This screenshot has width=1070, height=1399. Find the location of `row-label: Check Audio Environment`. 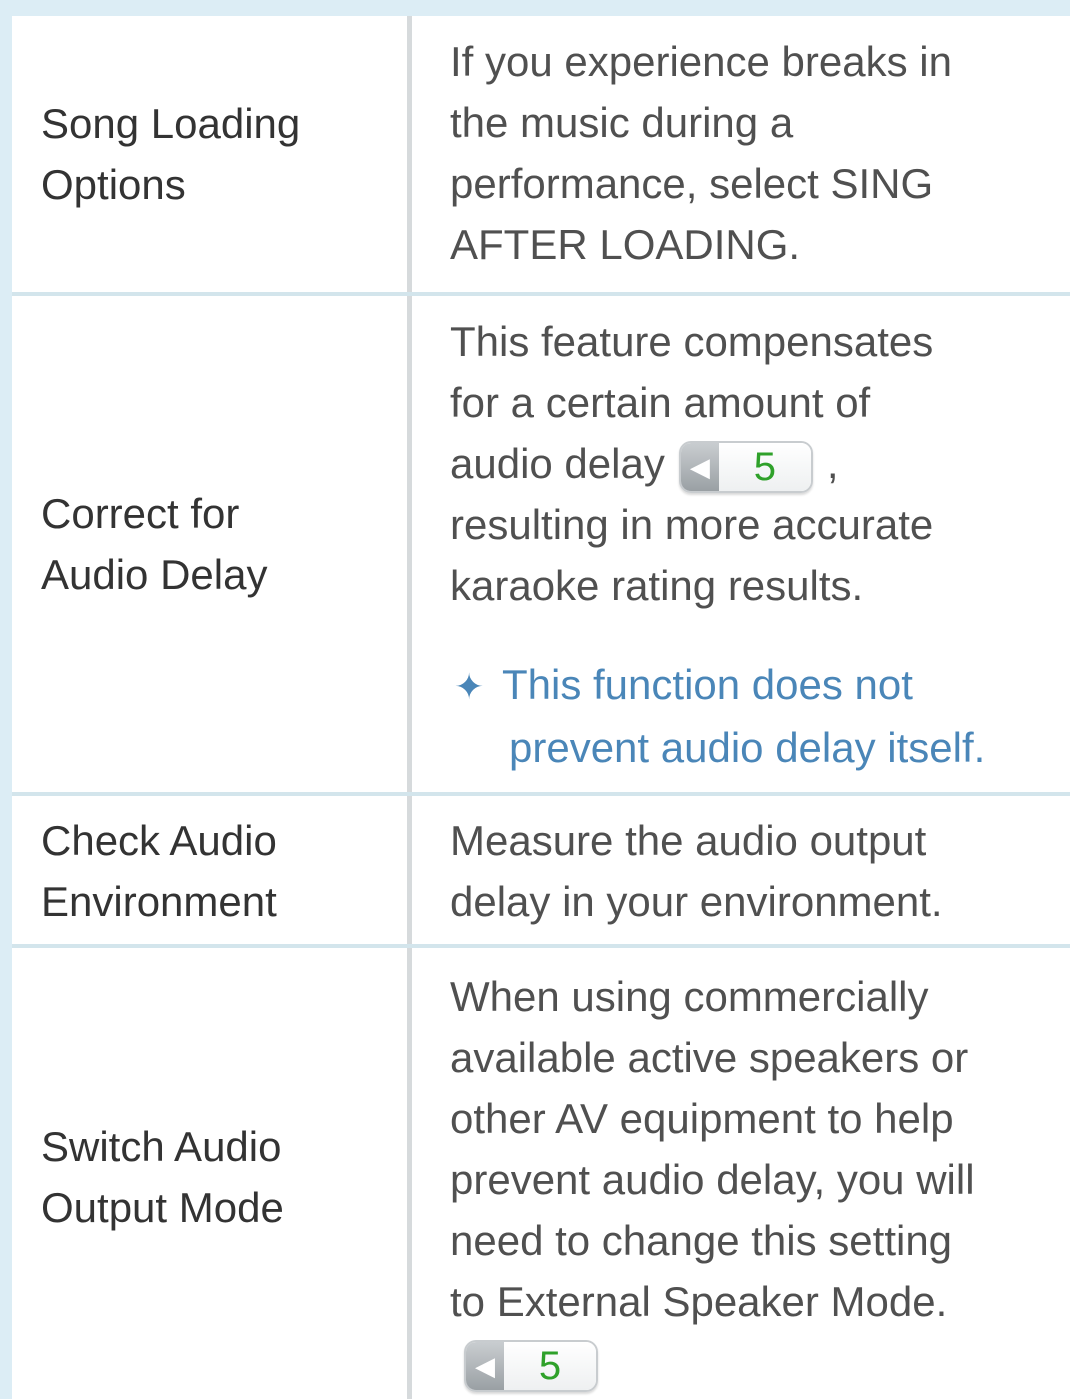

row-label: Check Audio Environment is located at coordinates (159, 871).